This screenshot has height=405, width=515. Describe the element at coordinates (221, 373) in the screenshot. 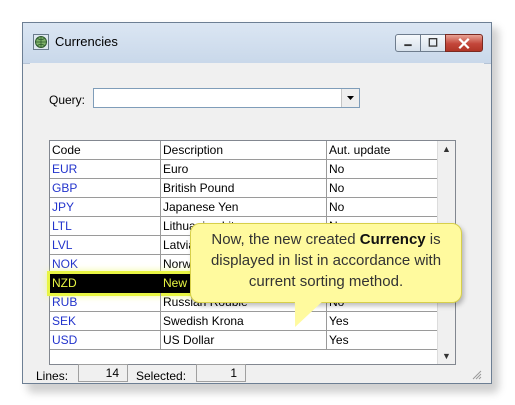

I see `selected-count: 1` at that location.